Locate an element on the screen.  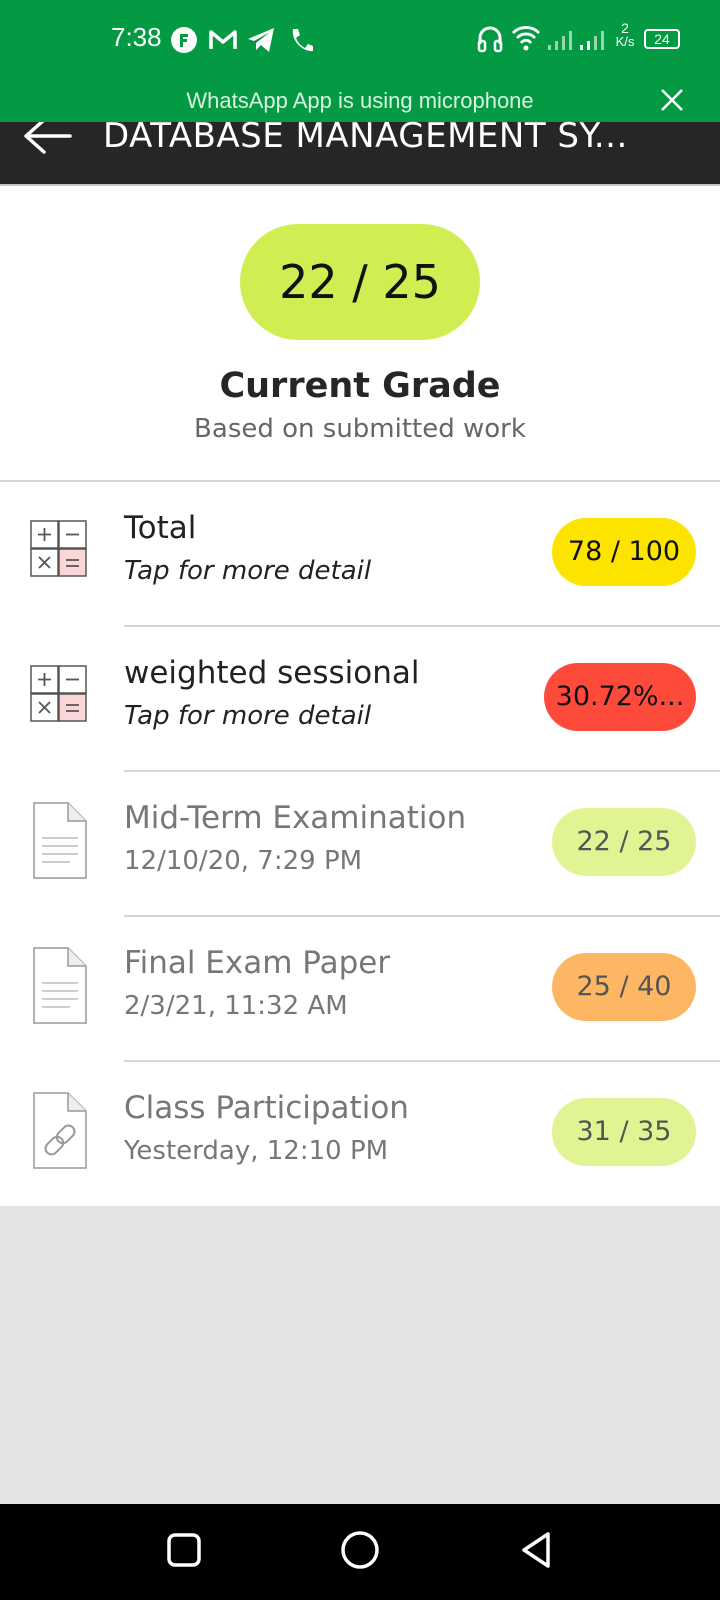
grade-item-total: Total Tap for more detail 78 / 100 is located at coordinates (360, 554).